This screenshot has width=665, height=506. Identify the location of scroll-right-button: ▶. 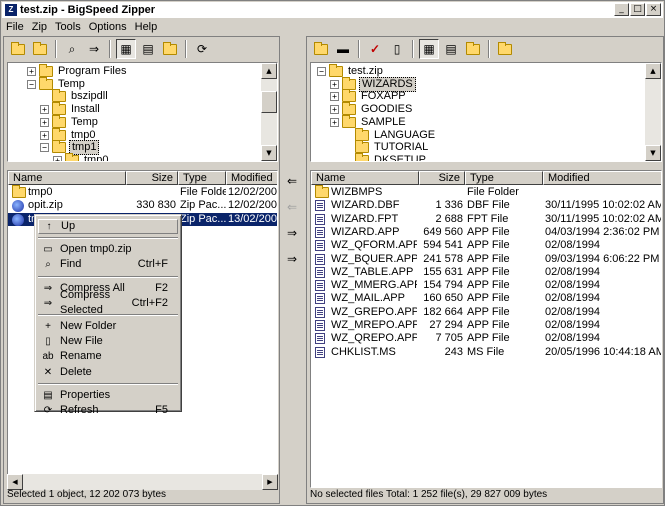
(270, 482).